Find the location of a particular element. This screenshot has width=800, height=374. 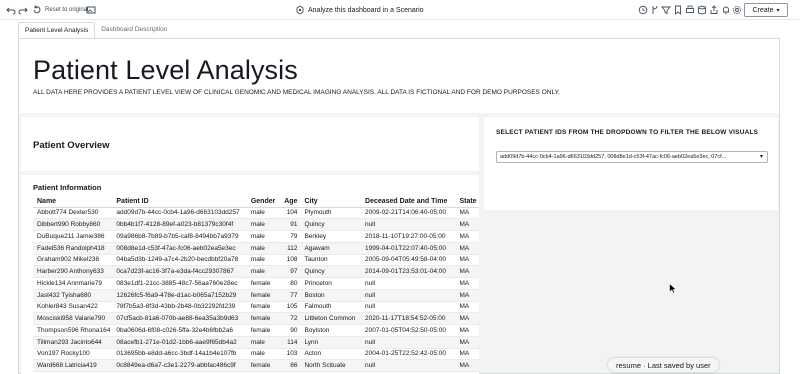

cell-city: Plymouth is located at coordinates (331, 213).